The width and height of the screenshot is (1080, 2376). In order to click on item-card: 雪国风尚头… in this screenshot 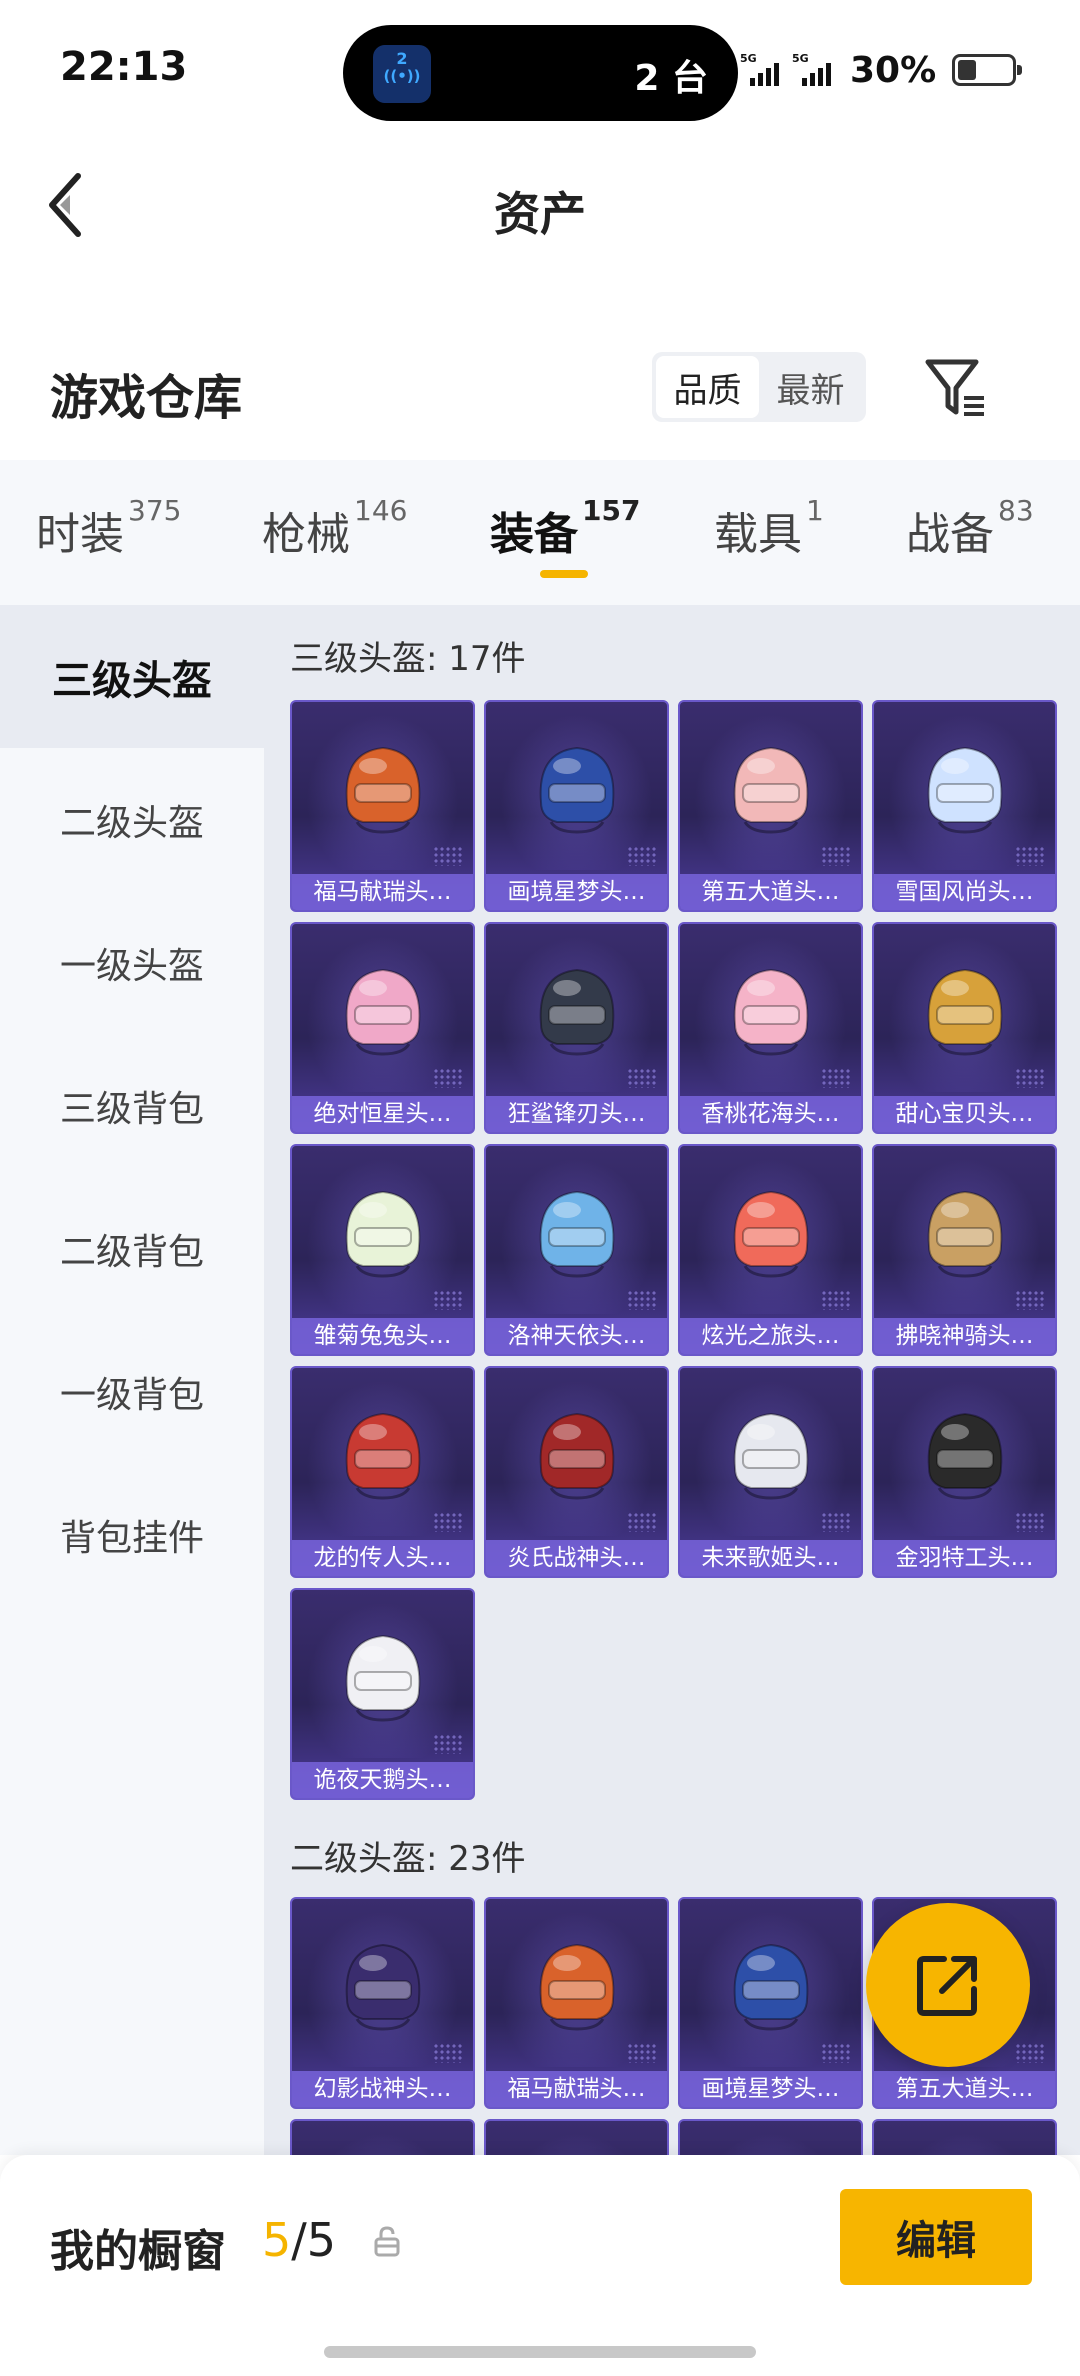, I will do `click(964, 806)`.